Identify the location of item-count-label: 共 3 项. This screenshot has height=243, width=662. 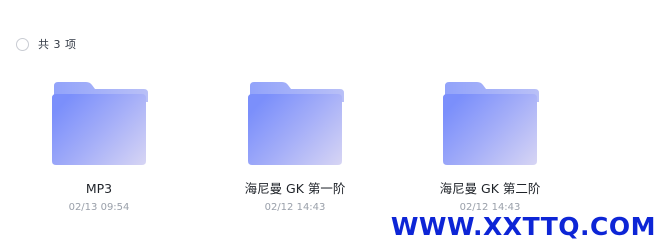
(57, 44).